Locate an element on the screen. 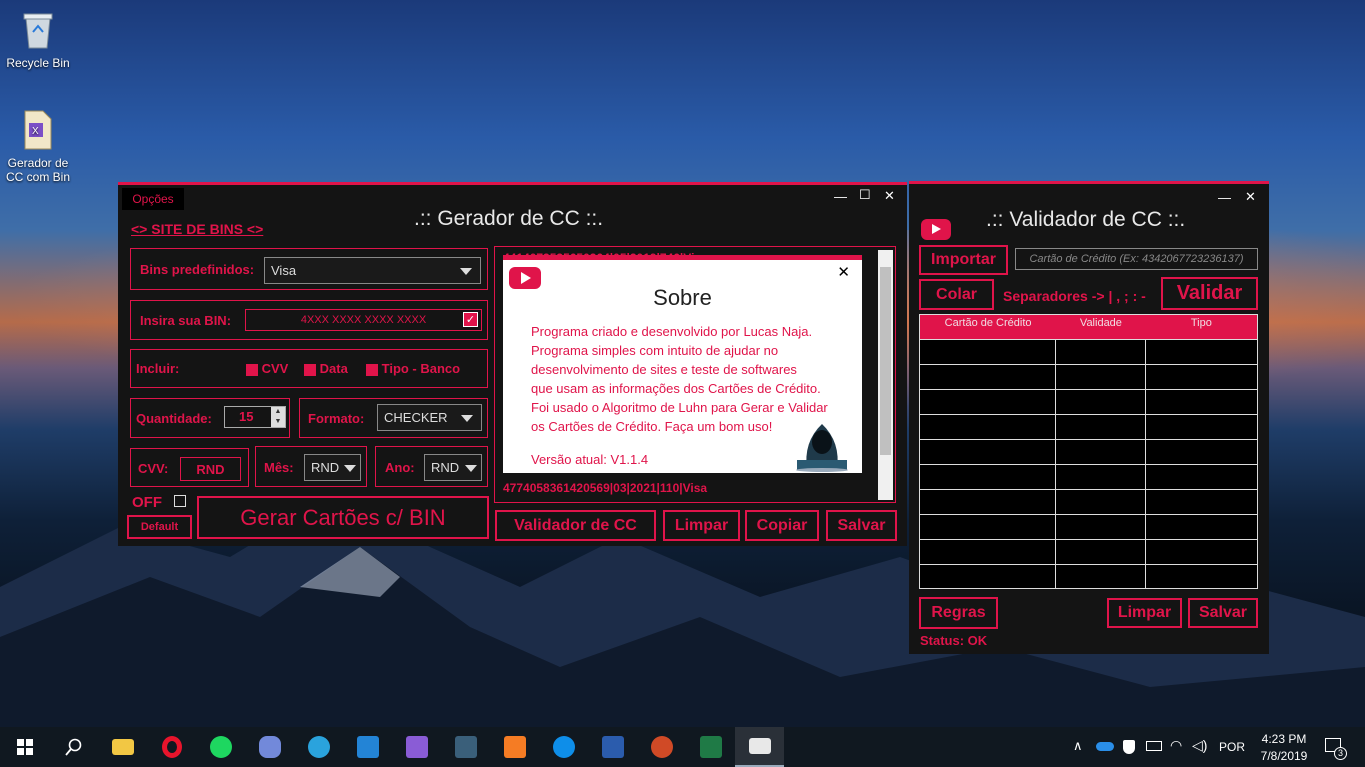 Image resolution: width=1365 pixels, height=767 pixels. wifi-icon: ◠ is located at coordinates (1176, 745).